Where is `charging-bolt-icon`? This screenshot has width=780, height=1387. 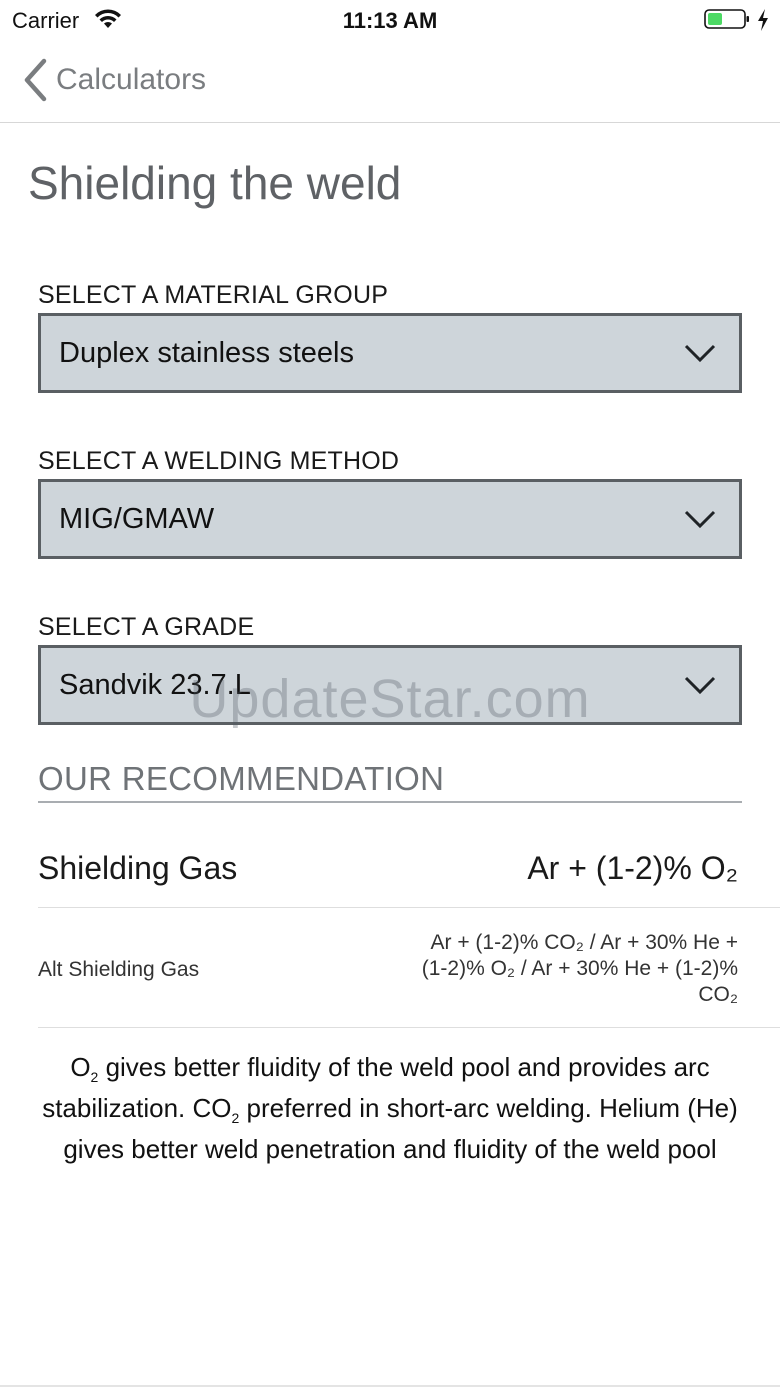
charging-bolt-icon is located at coordinates (763, 20).